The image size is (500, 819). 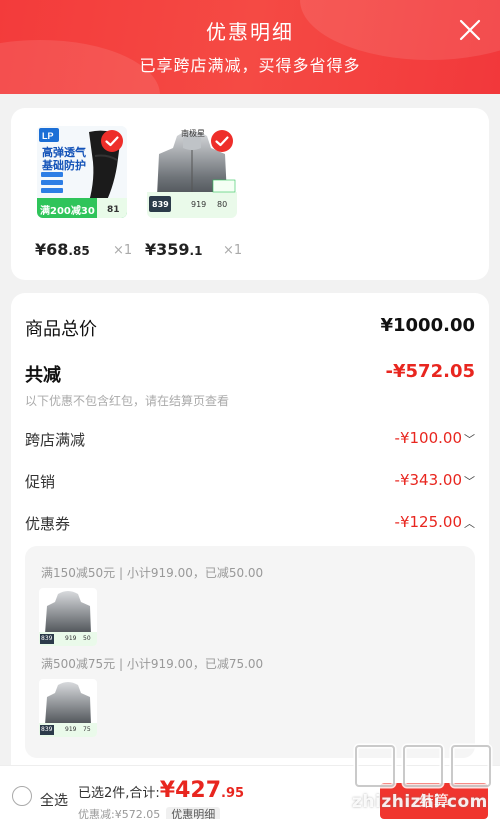 What do you see at coordinates (250, 792) in the screenshot?
I see `checkout-bar: 全选 已选2件,合计:¥427.95 优惠减:¥572.05 优惠明细 结算` at bounding box center [250, 792].